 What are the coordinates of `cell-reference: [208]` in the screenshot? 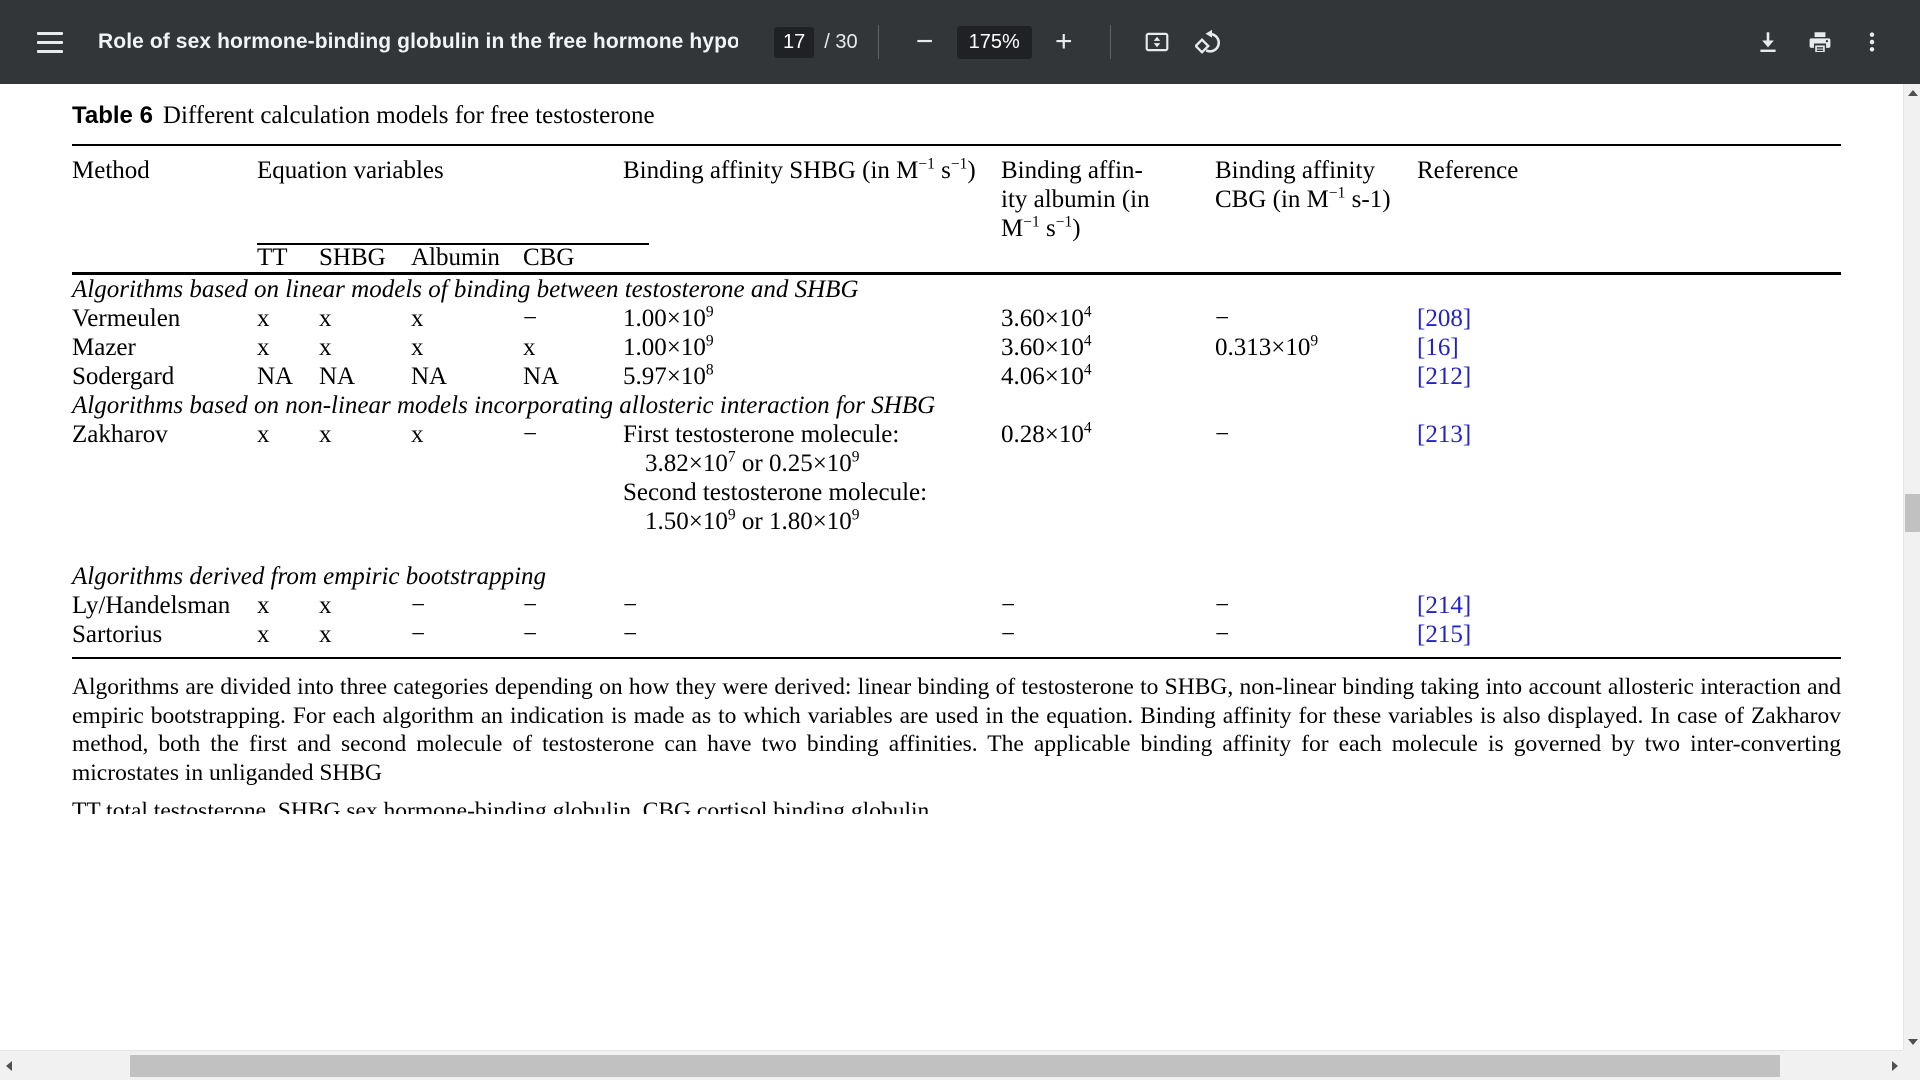 It's located at (1629, 318).